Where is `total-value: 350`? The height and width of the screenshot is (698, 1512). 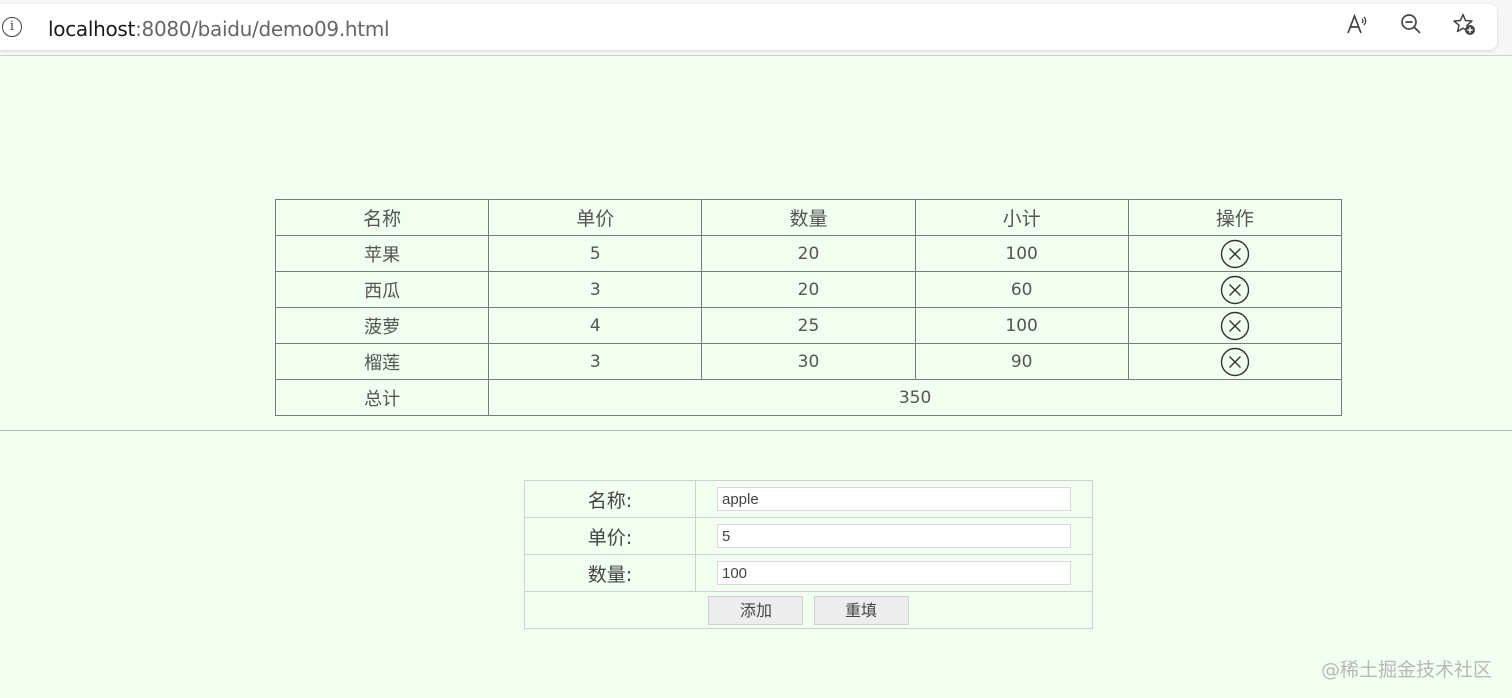 total-value: 350 is located at coordinates (915, 397).